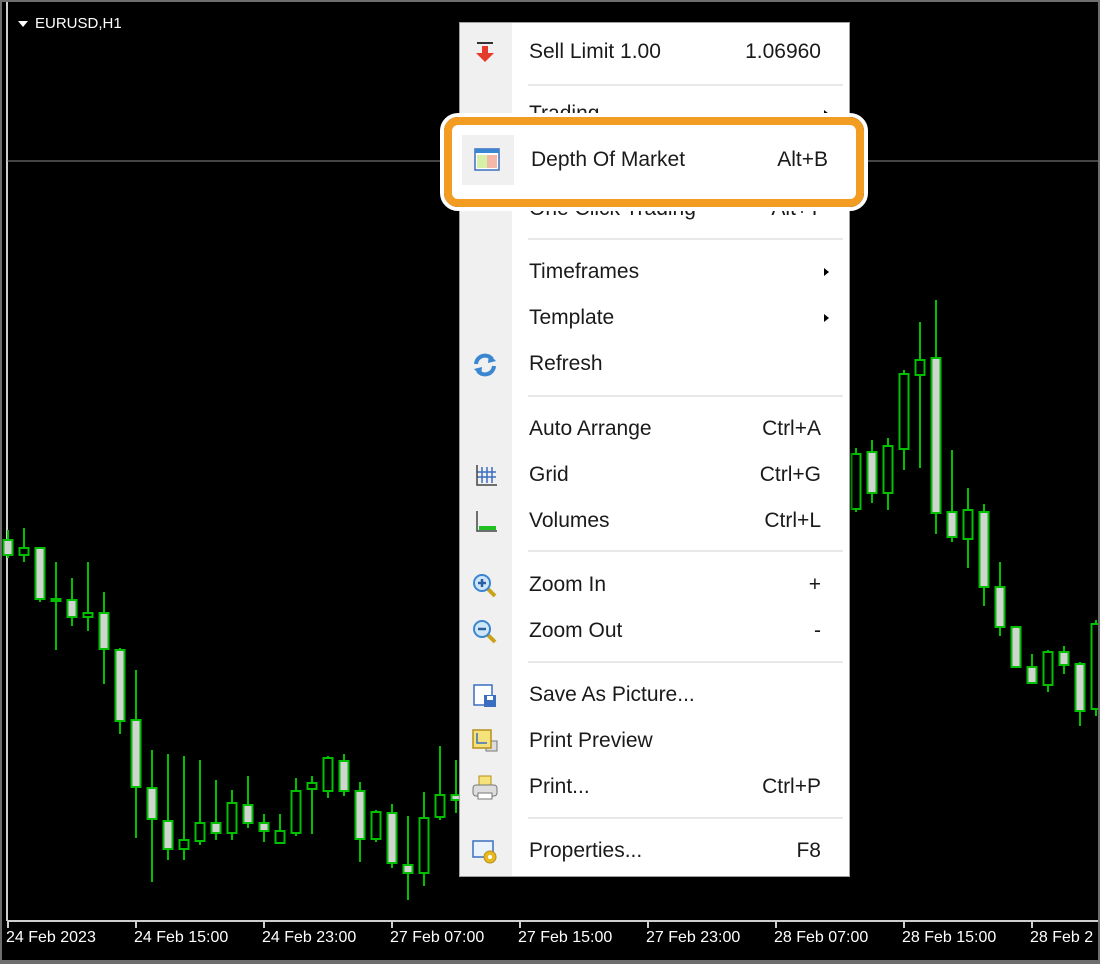 The image size is (1100, 964). I want to click on menu-shortcut: Ctrl+G, so click(790, 474).